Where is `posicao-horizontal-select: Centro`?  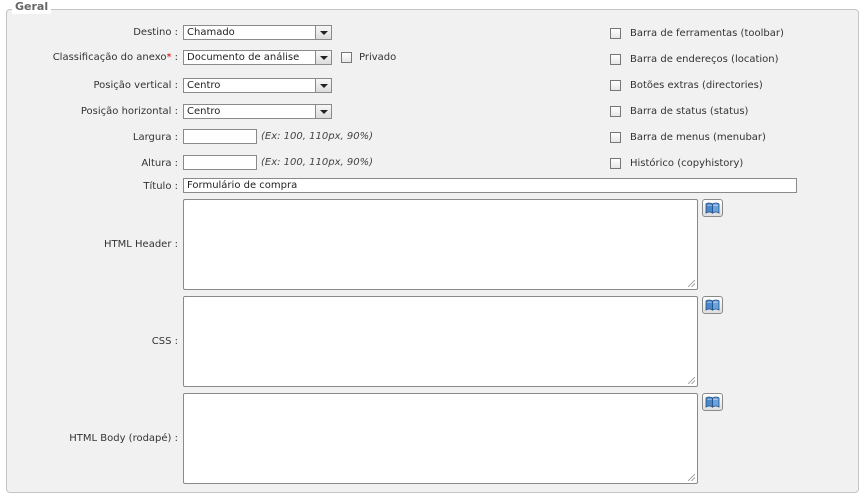
posicao-horizontal-select: Centro is located at coordinates (257, 111).